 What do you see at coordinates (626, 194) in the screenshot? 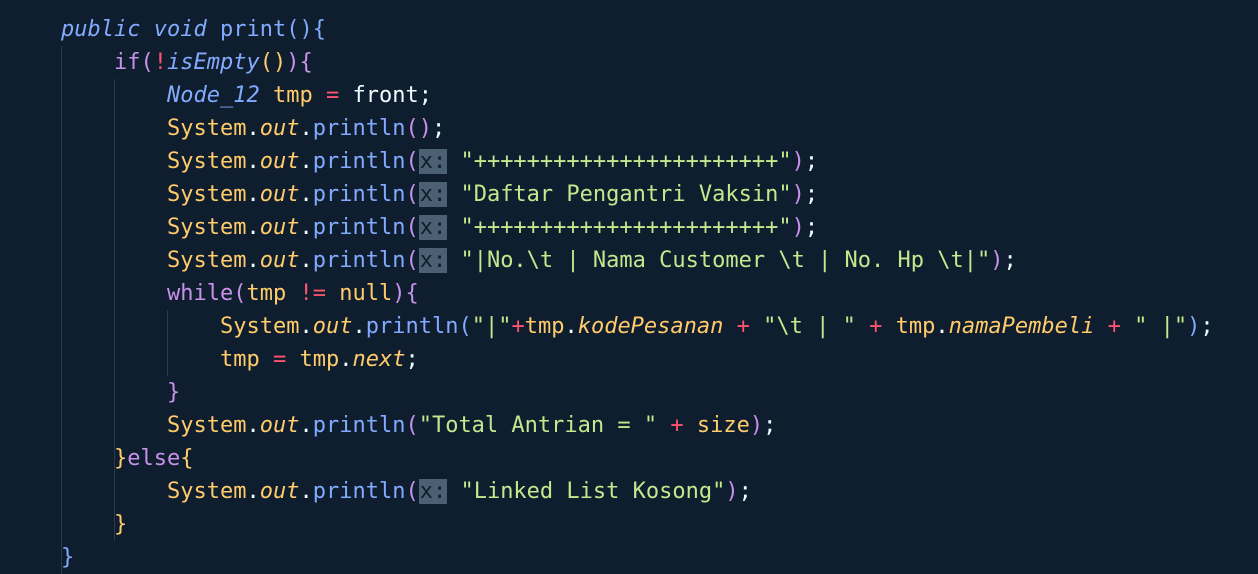
I see `code-token: "Daftar Pengantri Vaksin"` at bounding box center [626, 194].